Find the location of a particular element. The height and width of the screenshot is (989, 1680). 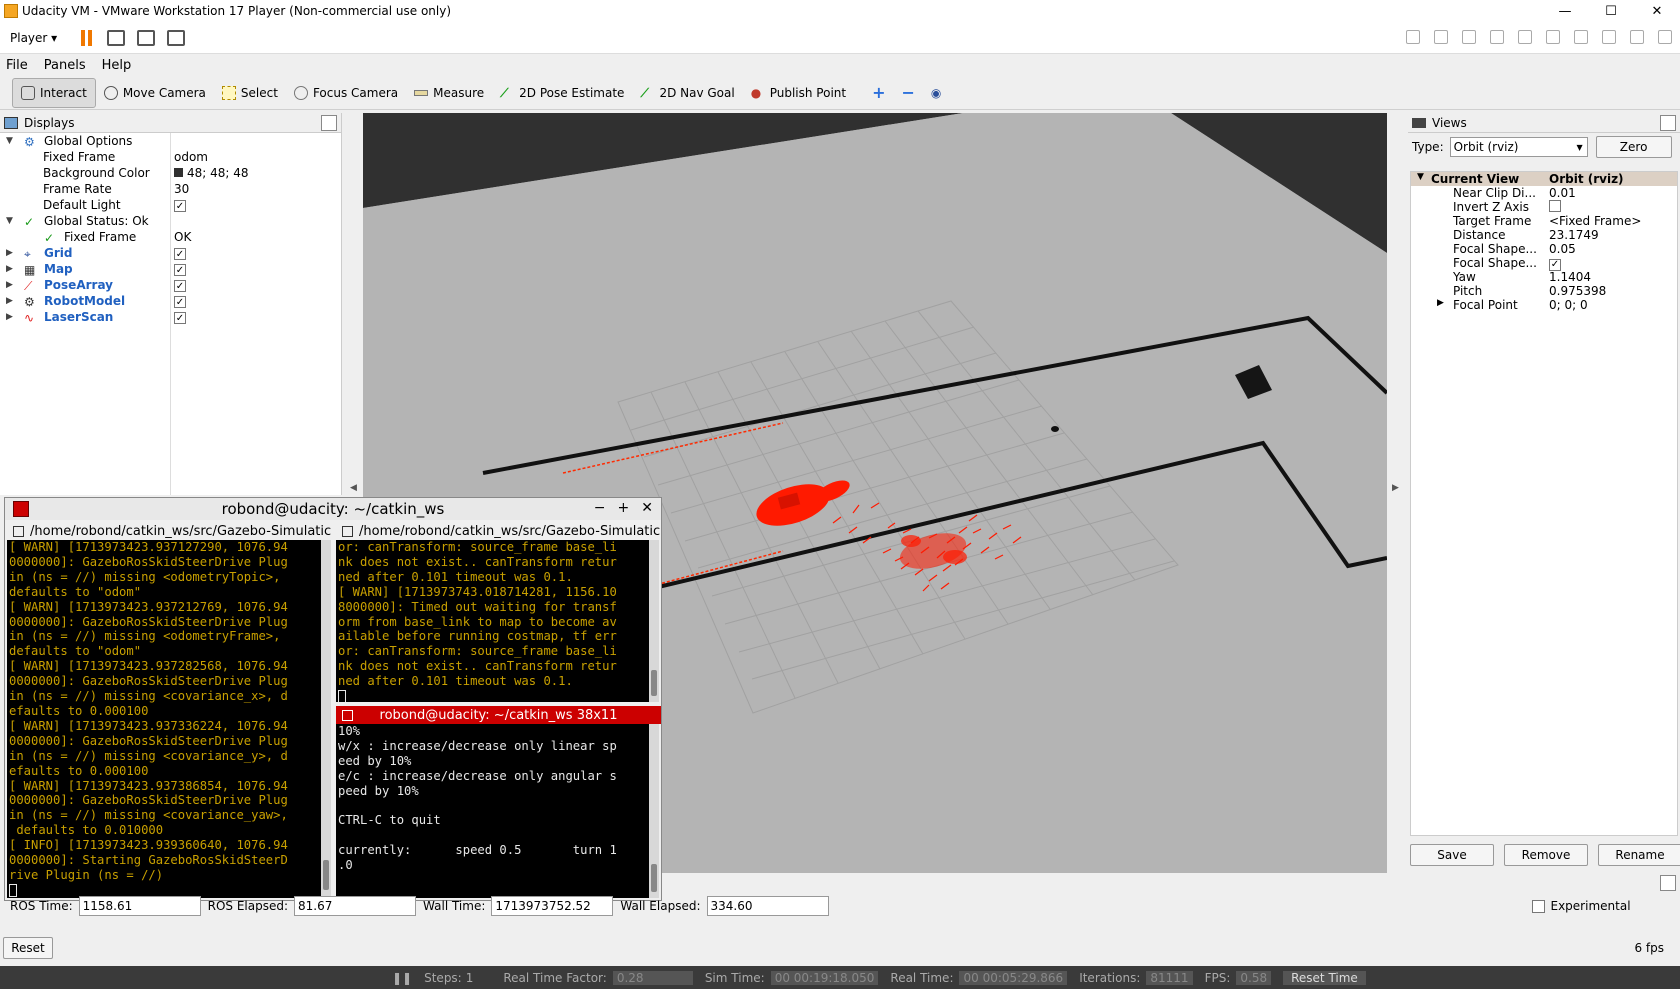

row-value: odom is located at coordinates (191, 157).